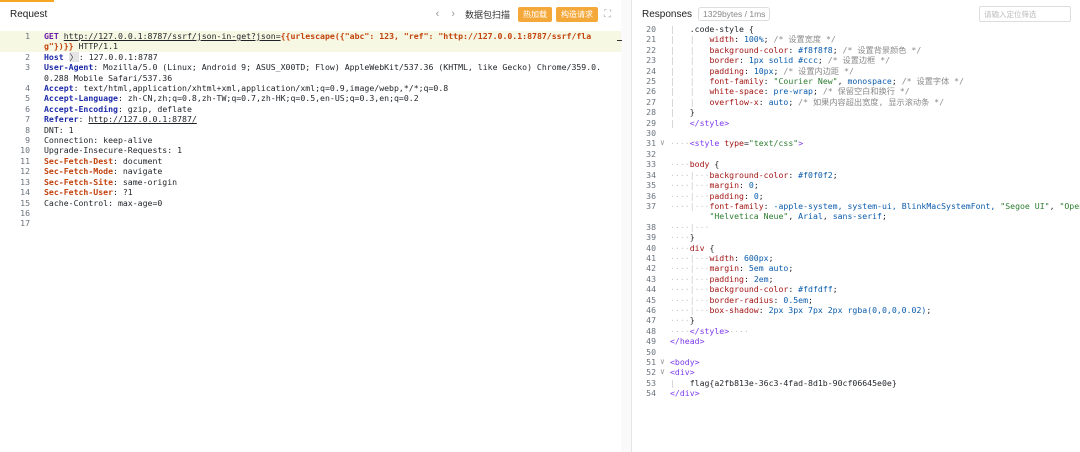 The height and width of the screenshot is (452, 1080). I want to click on code-token: Cache-Control: max-age=0, so click(103, 202).